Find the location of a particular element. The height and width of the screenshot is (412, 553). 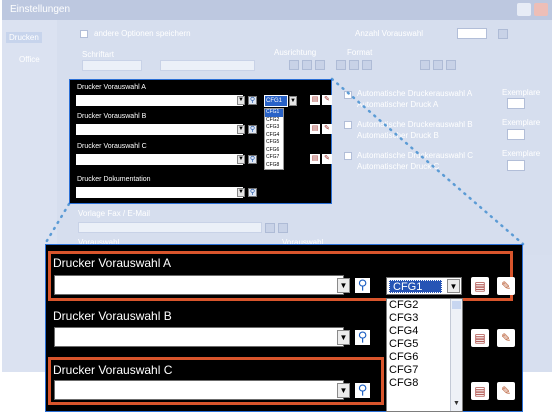

align-right-icon is located at coordinates (320, 65).